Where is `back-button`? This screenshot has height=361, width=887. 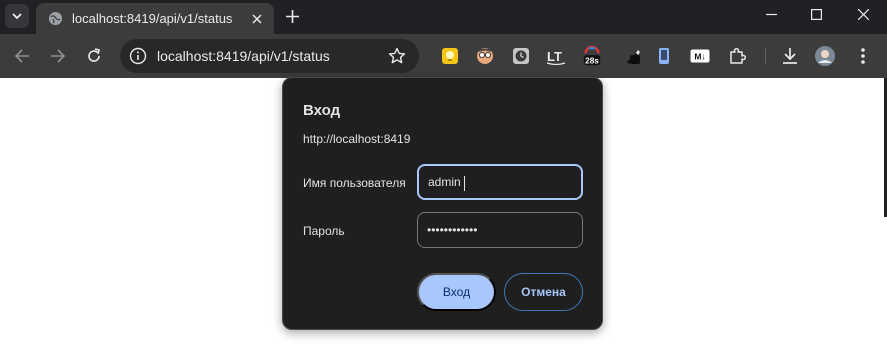
back-button is located at coordinates (22, 56).